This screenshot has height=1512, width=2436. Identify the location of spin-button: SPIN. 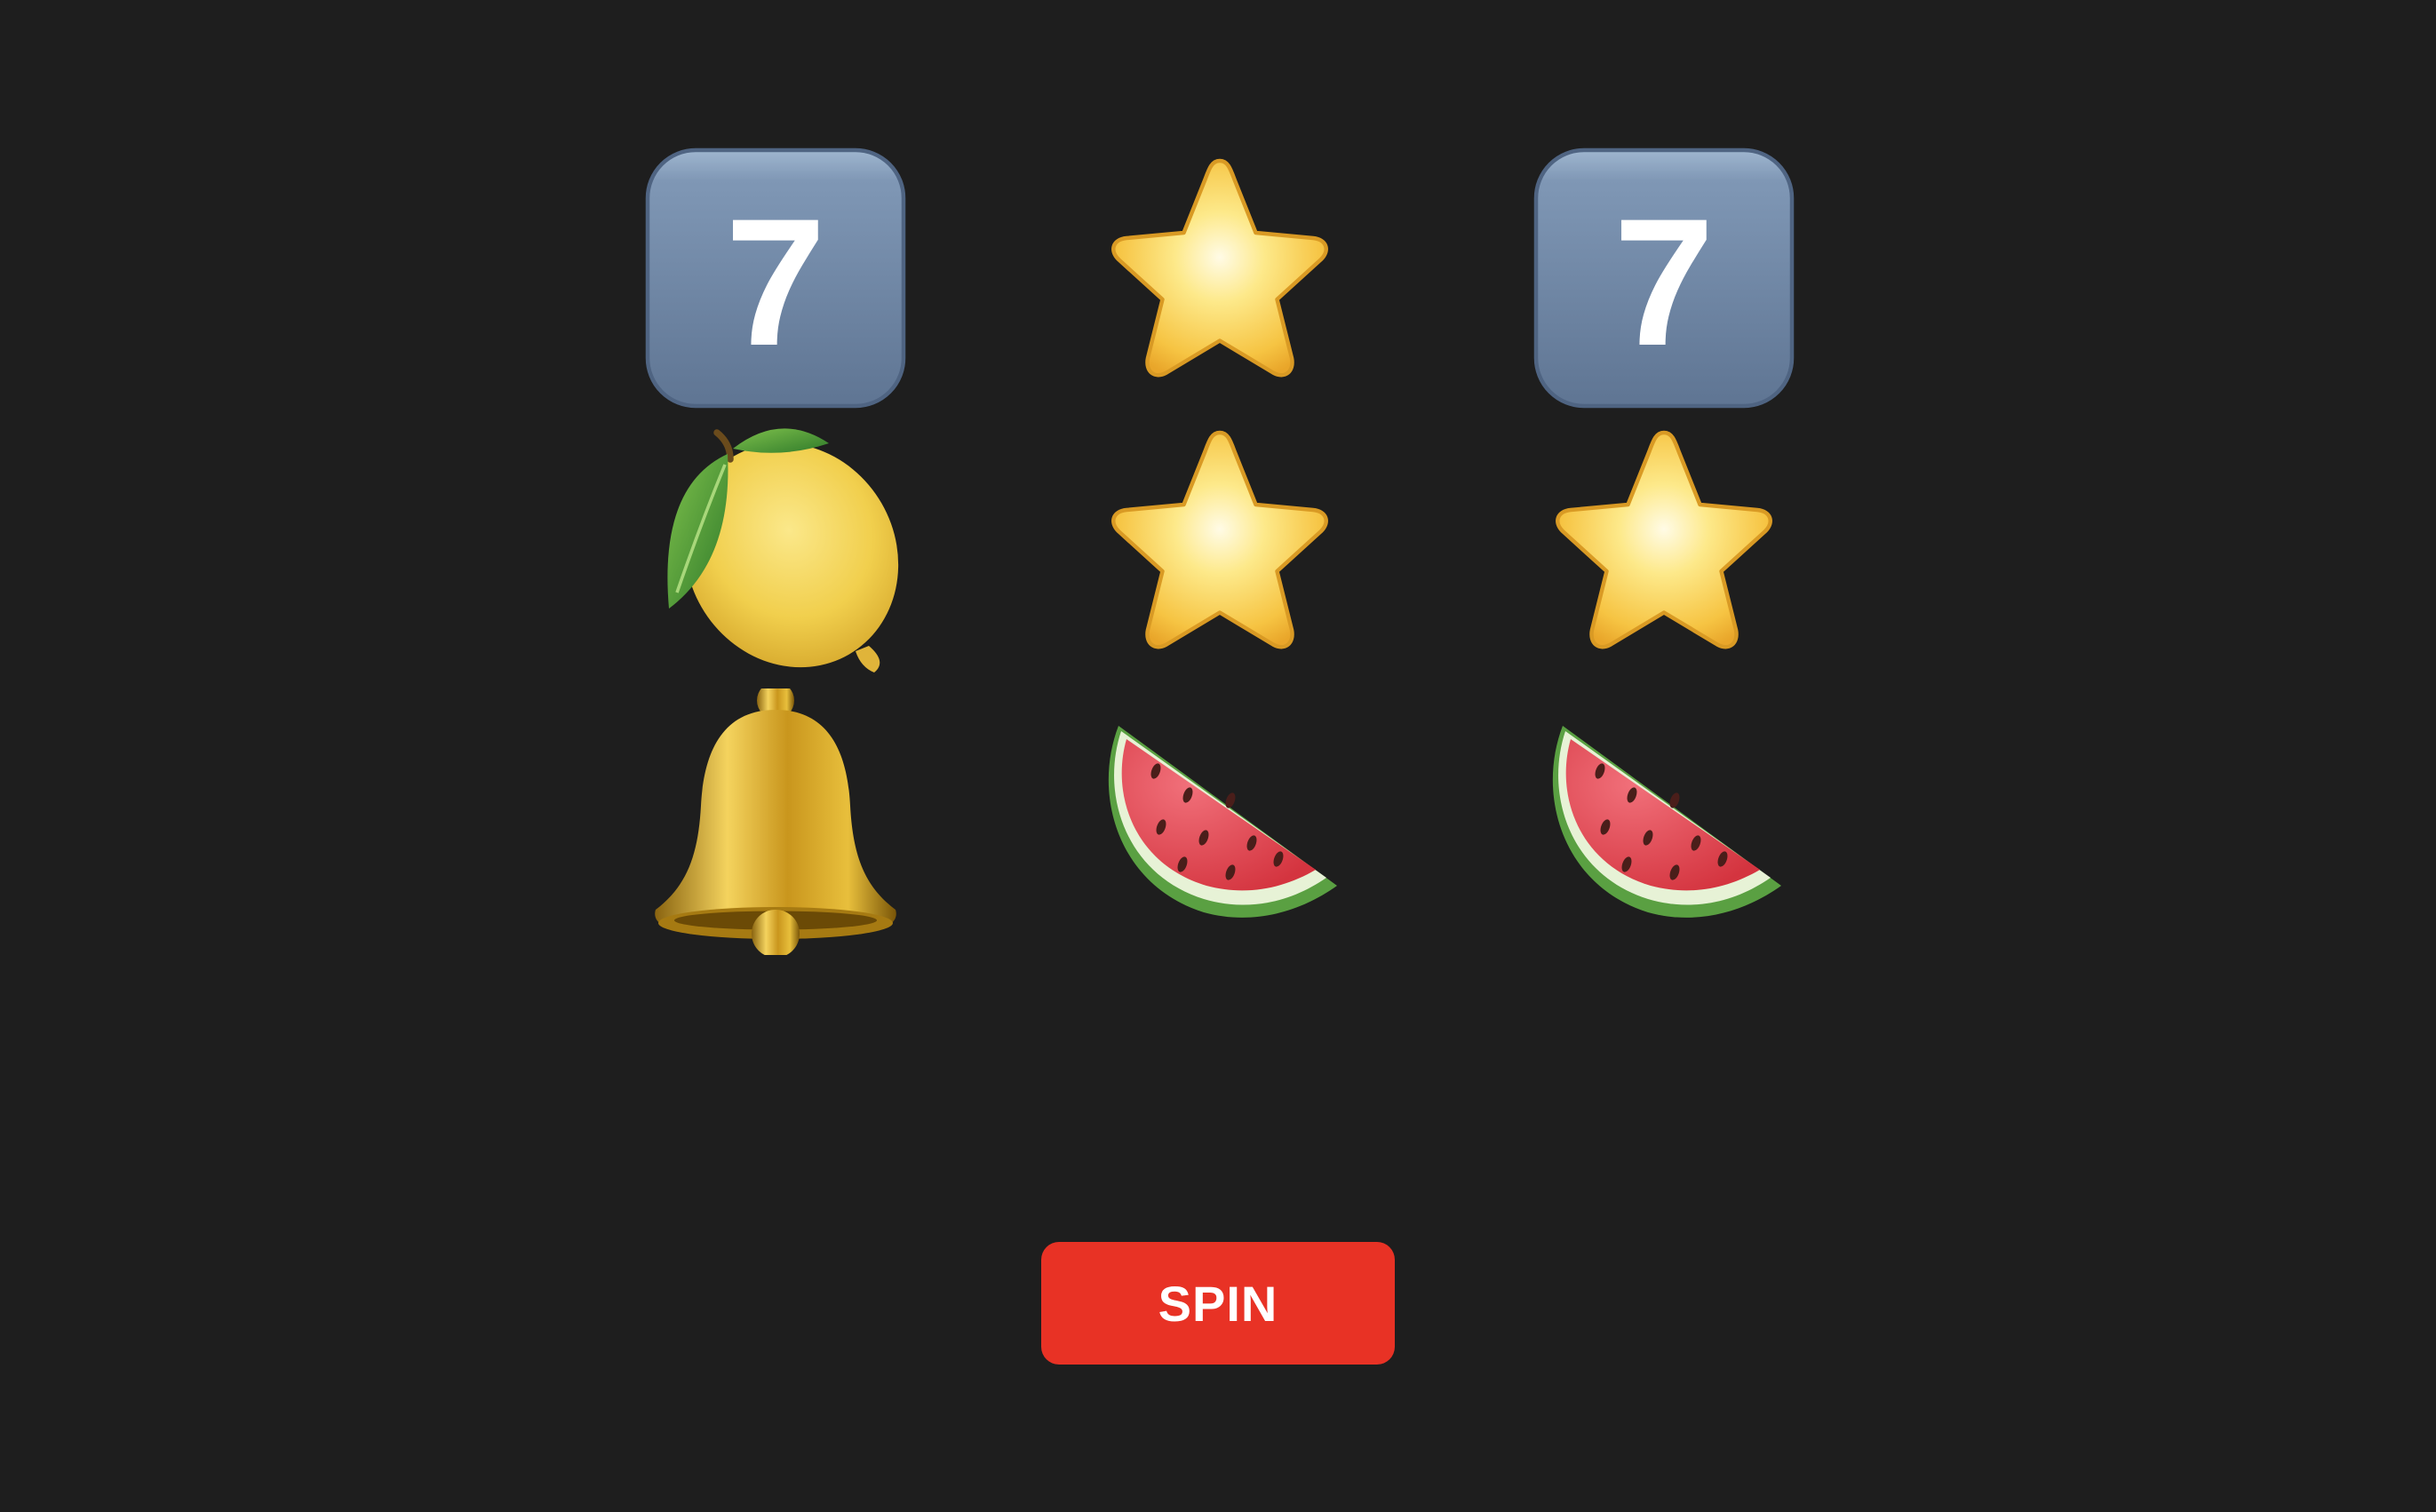
(1218, 1303).